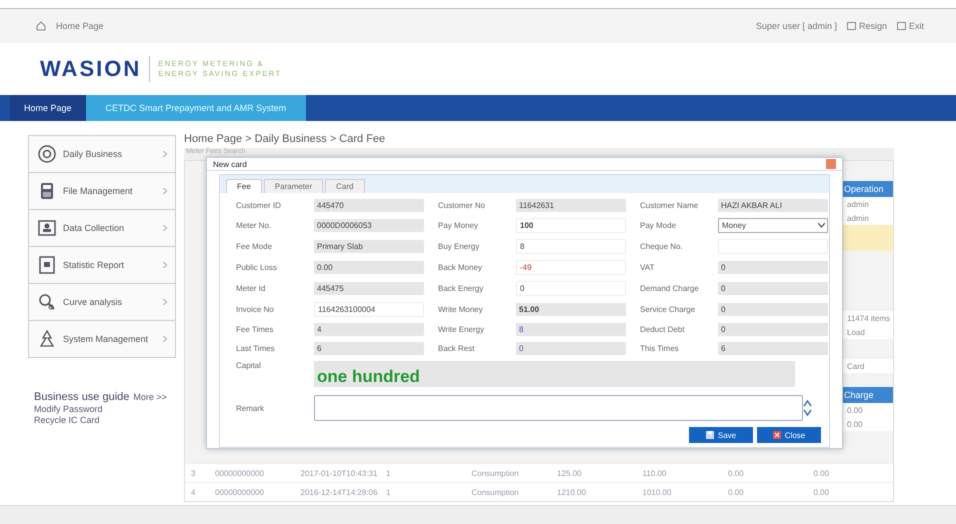  What do you see at coordinates (796, 26) in the screenshot?
I see `user-label: Super user [ admin ]` at bounding box center [796, 26].